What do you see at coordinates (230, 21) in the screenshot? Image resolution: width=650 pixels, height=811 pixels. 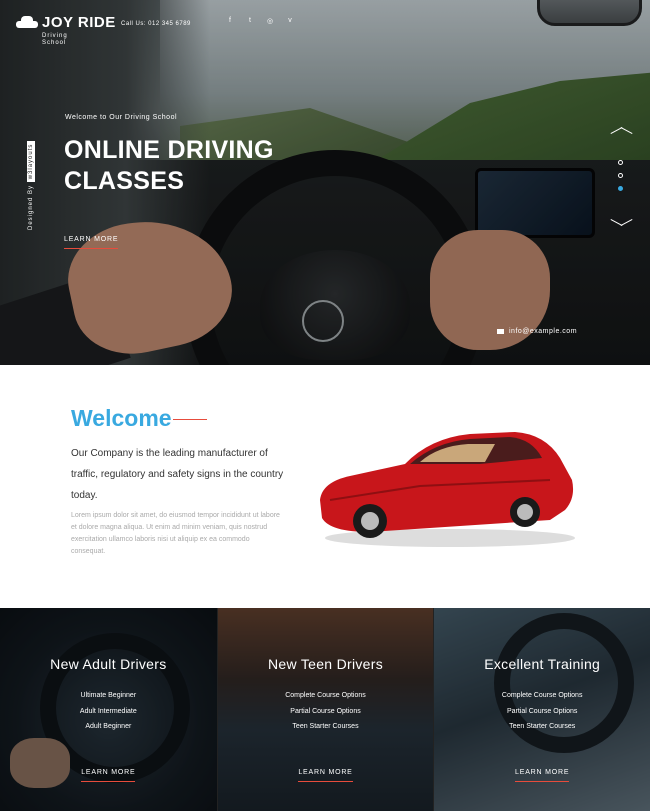 I see `facebook-icon: f` at bounding box center [230, 21].